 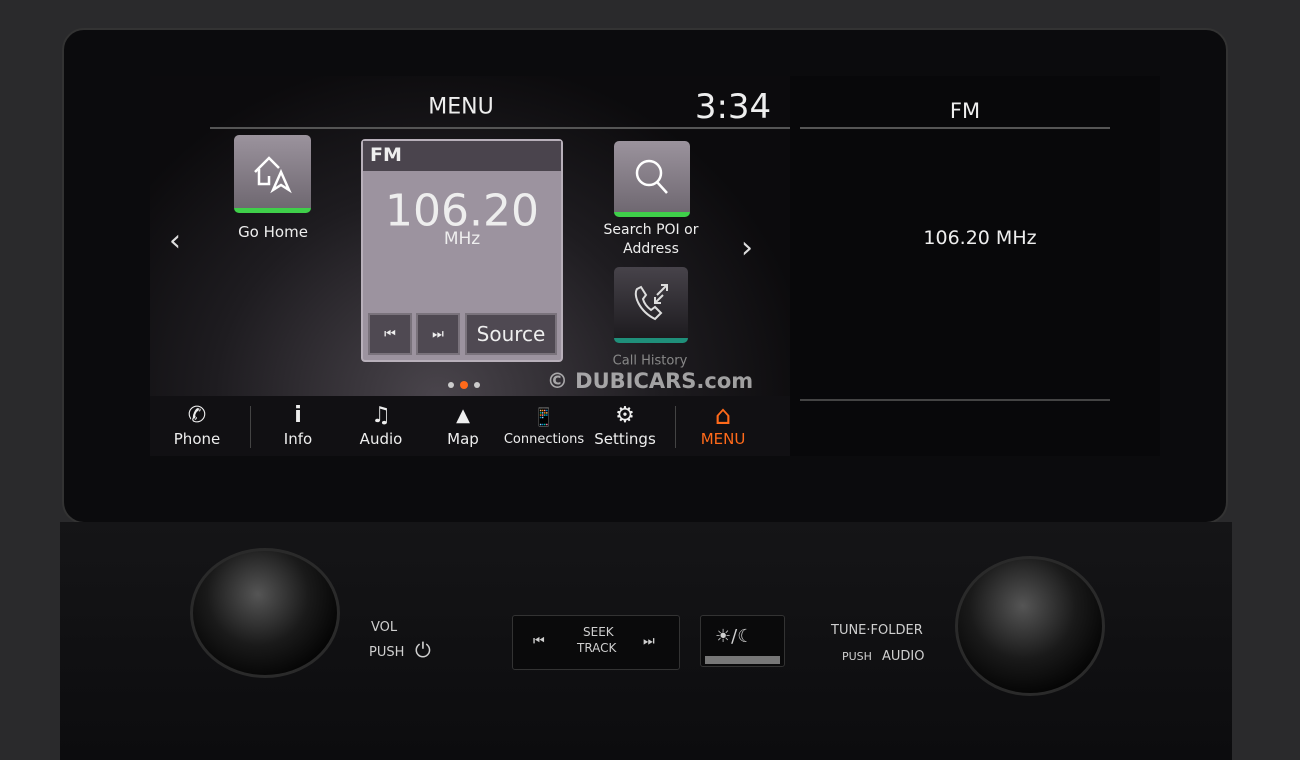 I want to click on previous-station-button: ⏮, so click(x=390, y=334).